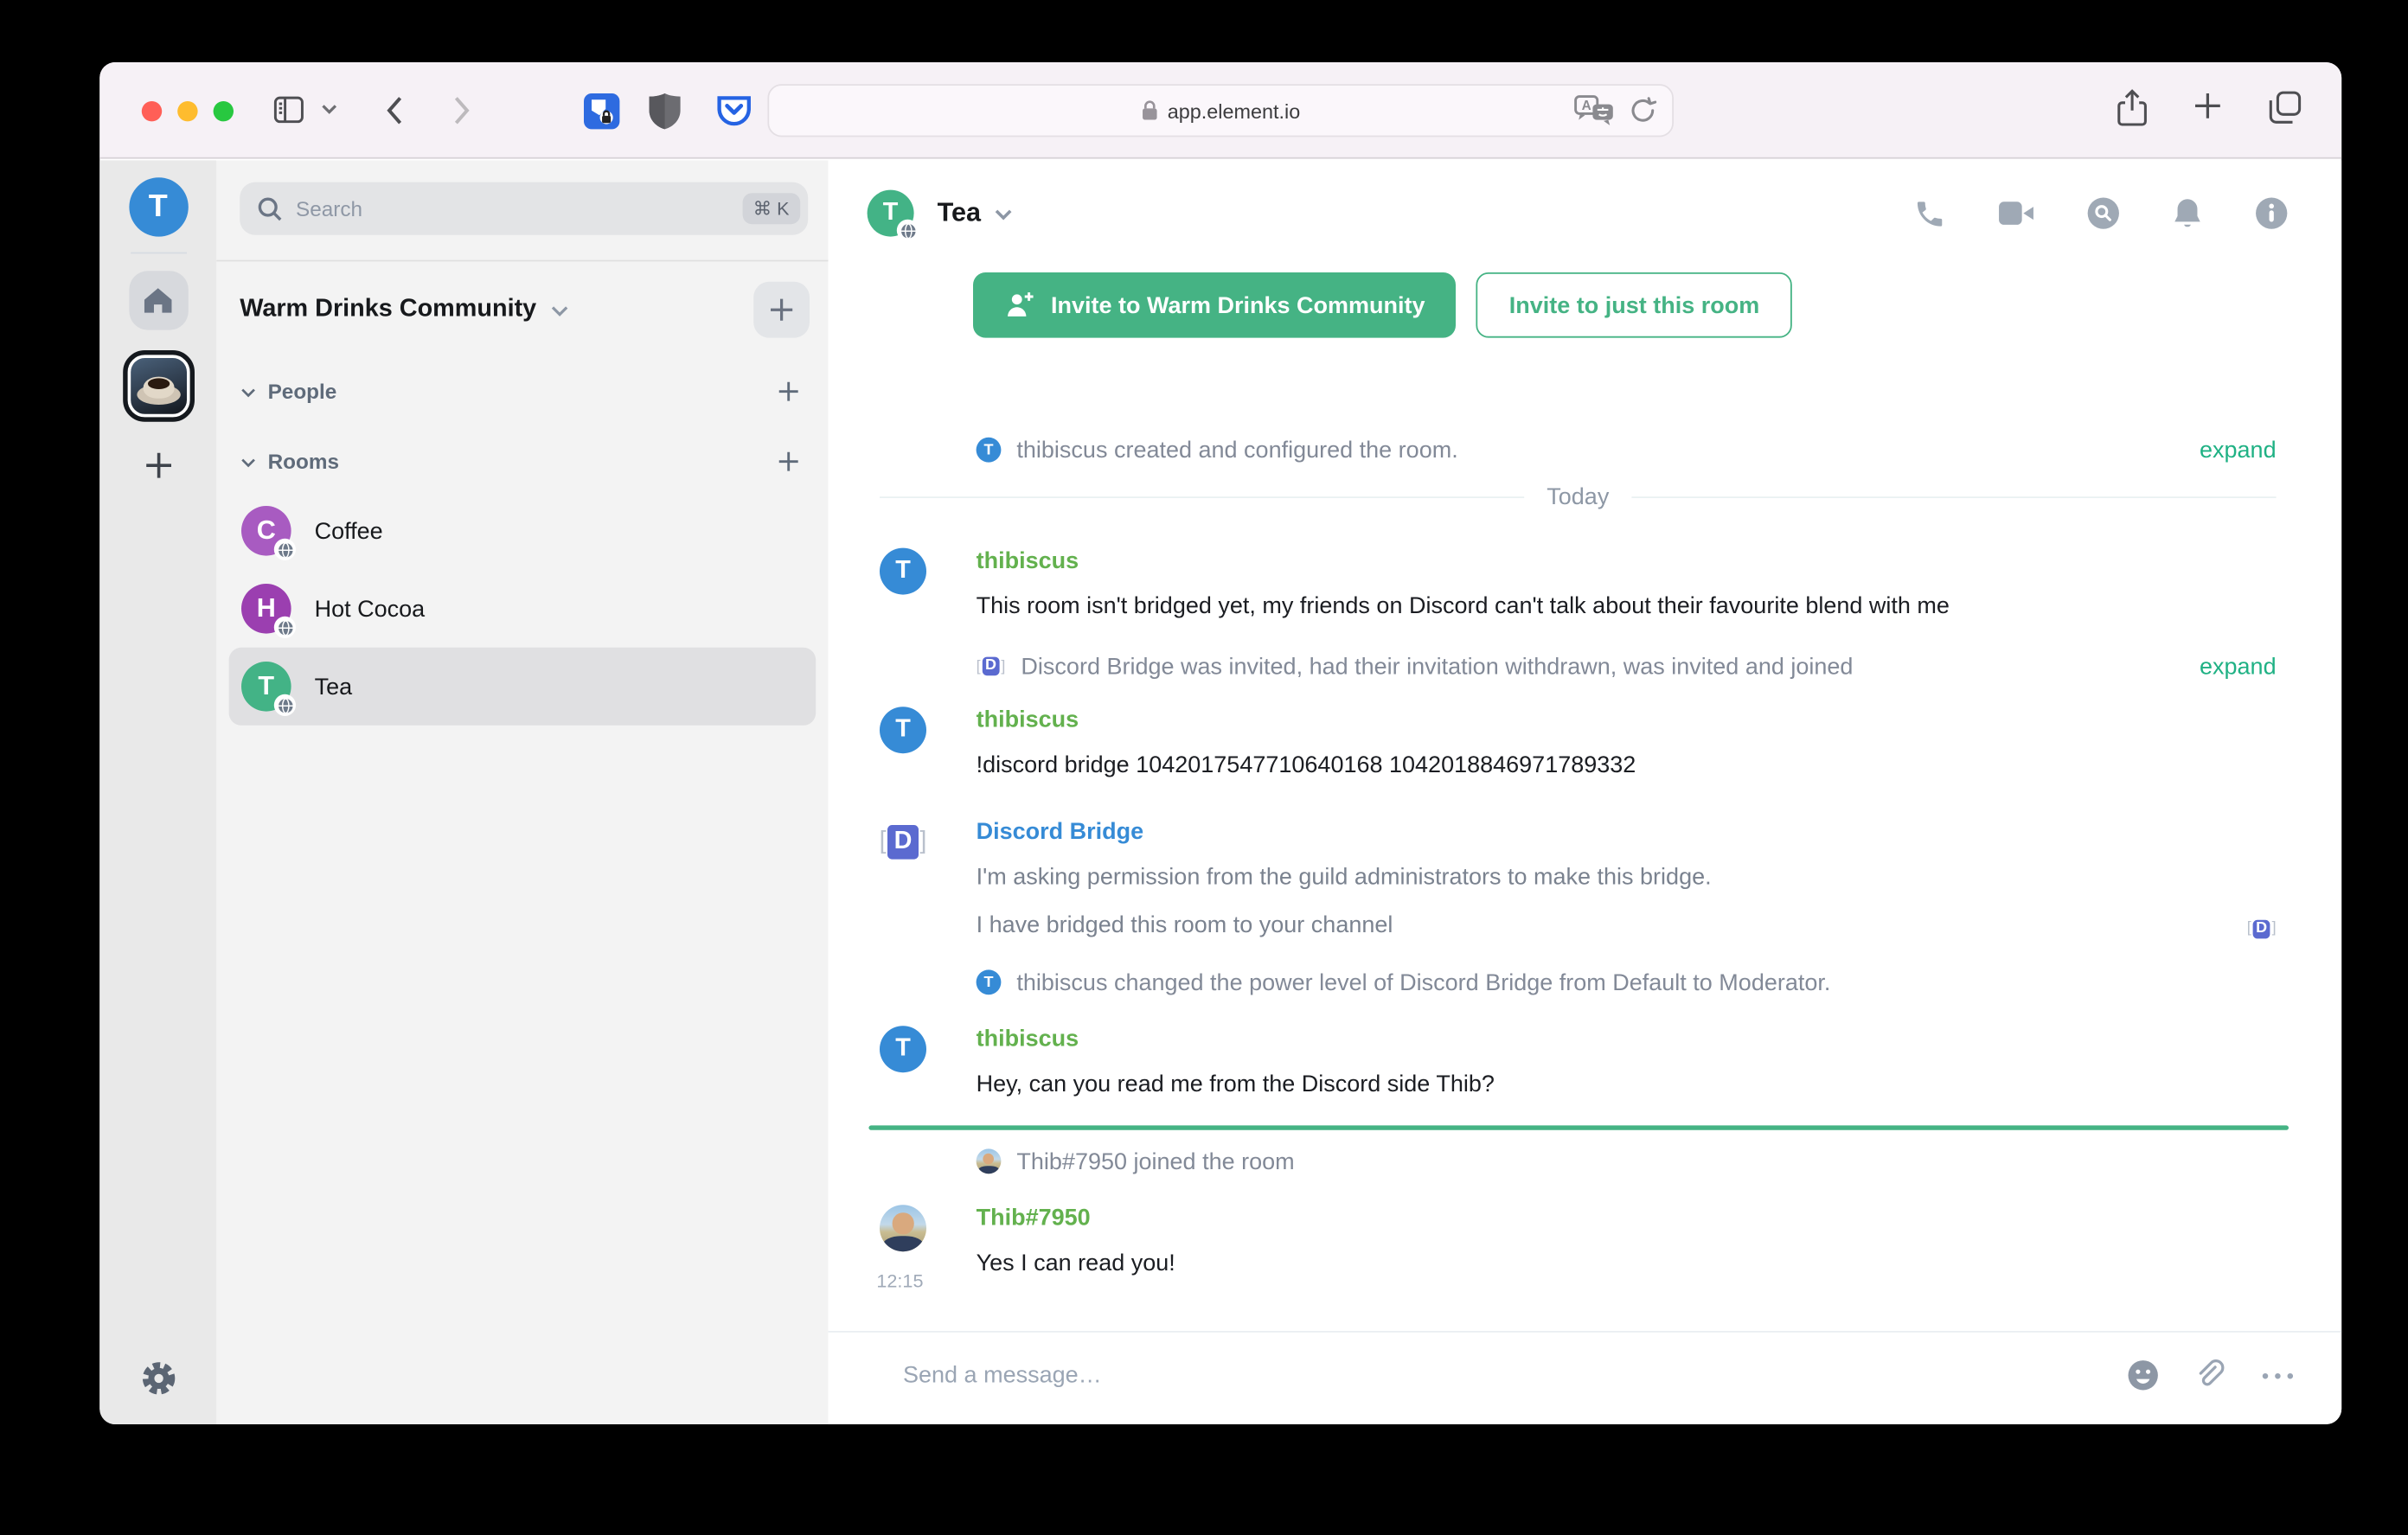 The height and width of the screenshot is (1535, 2408). I want to click on room-item-tea: T Tea, so click(522, 686).